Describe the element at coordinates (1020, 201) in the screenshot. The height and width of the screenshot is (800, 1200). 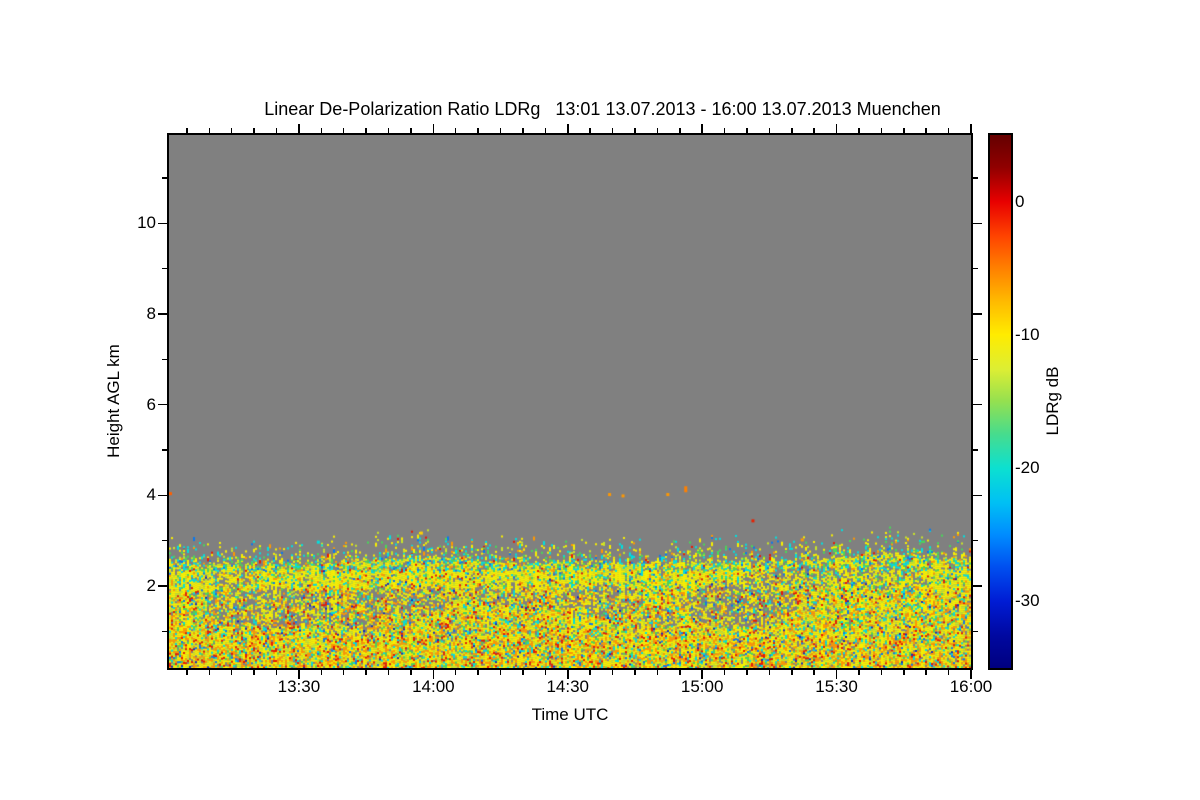
I see `colorbar-tick-label: 0` at that location.